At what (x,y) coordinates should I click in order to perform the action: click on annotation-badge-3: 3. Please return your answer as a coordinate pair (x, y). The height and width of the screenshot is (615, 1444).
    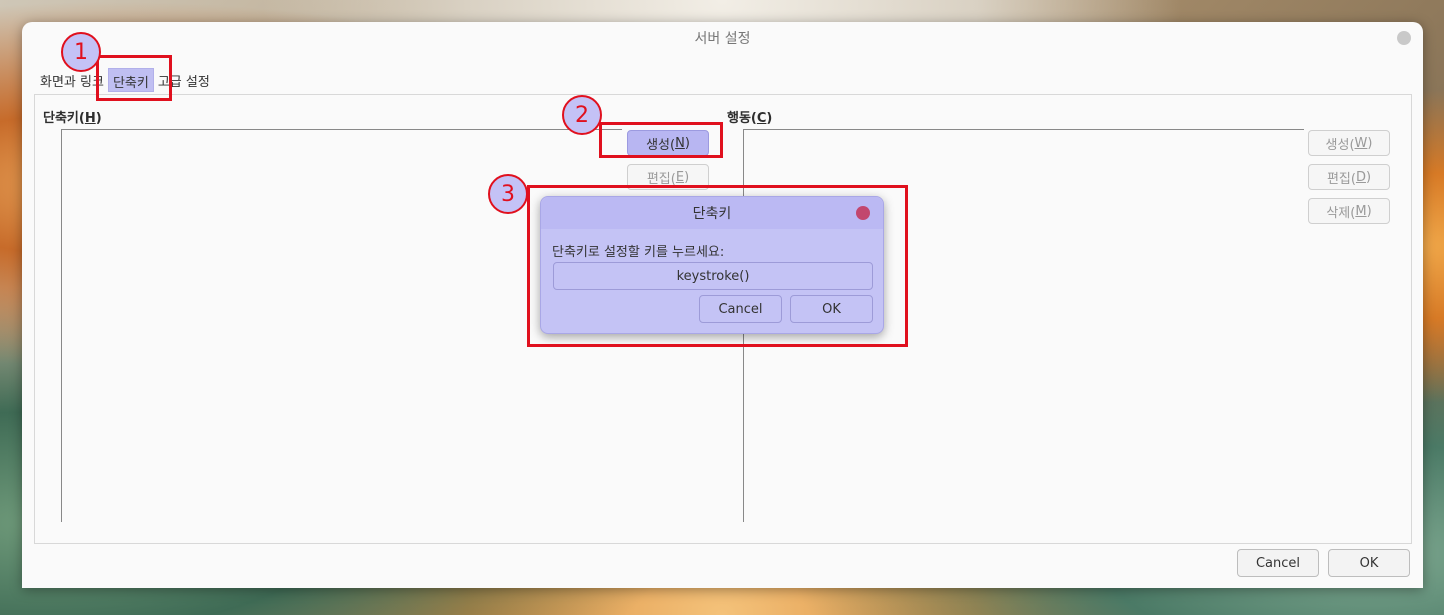
    Looking at the image, I should click on (508, 194).